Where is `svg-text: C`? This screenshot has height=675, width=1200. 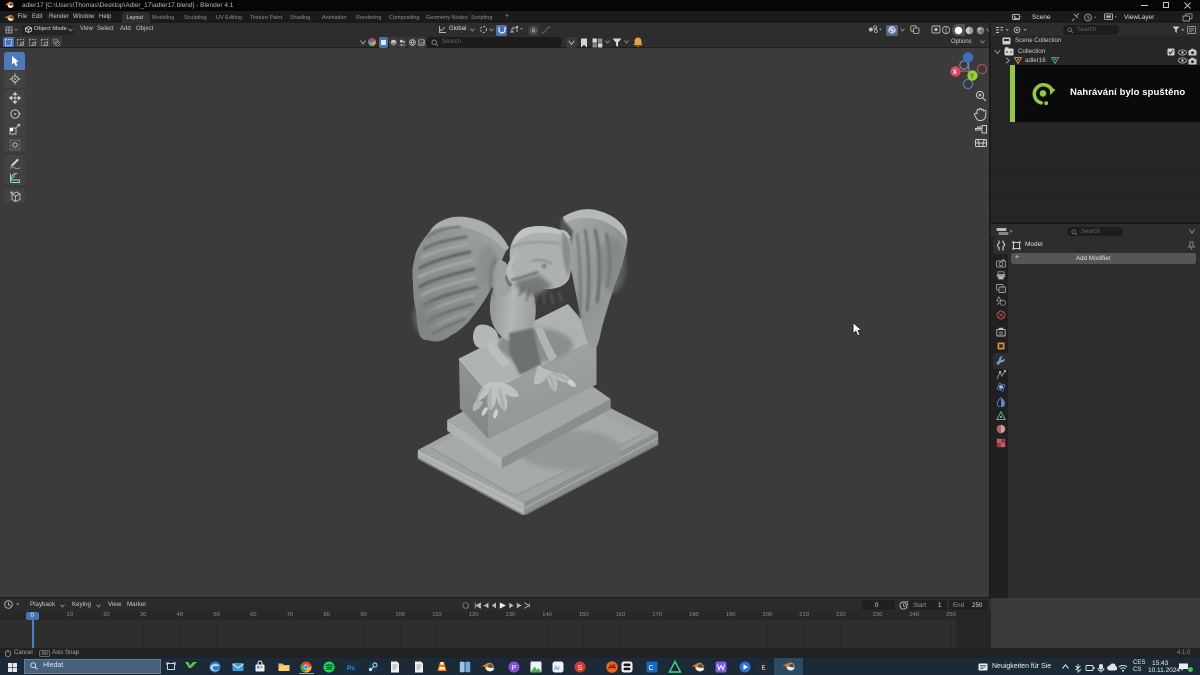 svg-text: C is located at coordinates (651, 668).